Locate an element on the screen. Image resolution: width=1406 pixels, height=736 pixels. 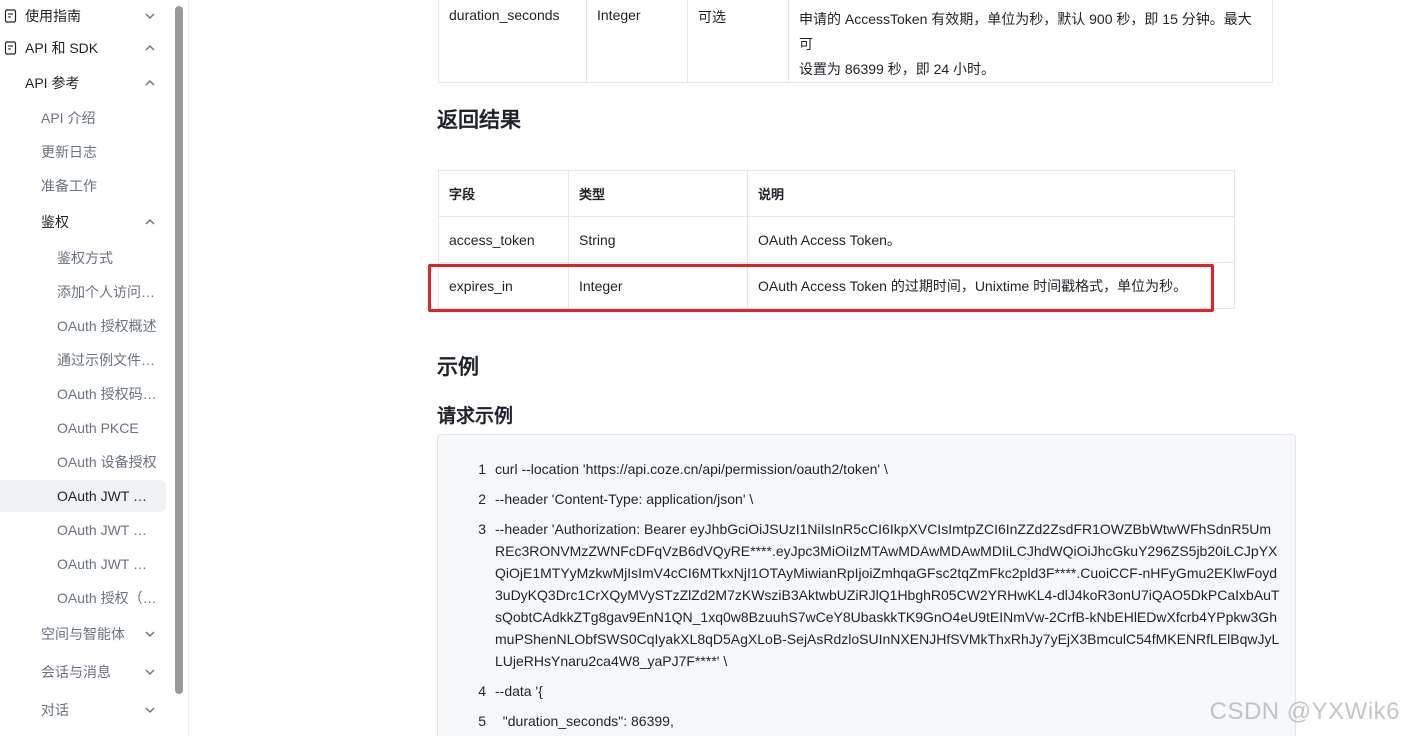
sidebar-item-oauth-pkce: OAuth PKCE is located at coordinates (83, 428).